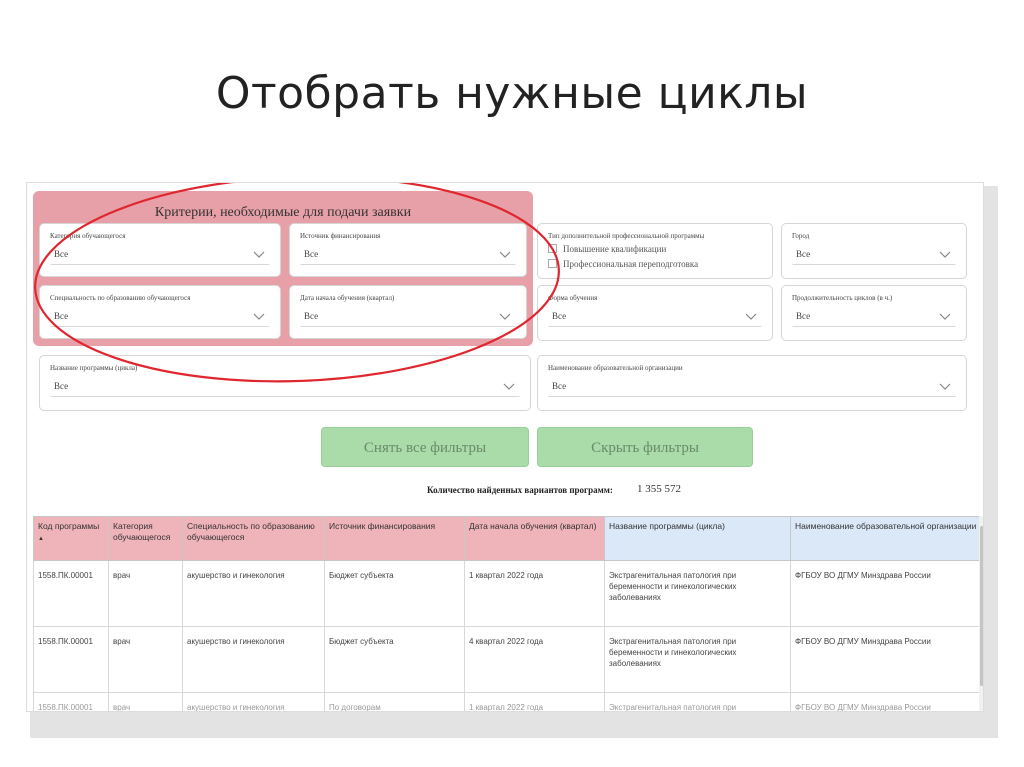  Describe the element at coordinates (559, 316) in the screenshot. I see `study-form-value: Все` at that location.